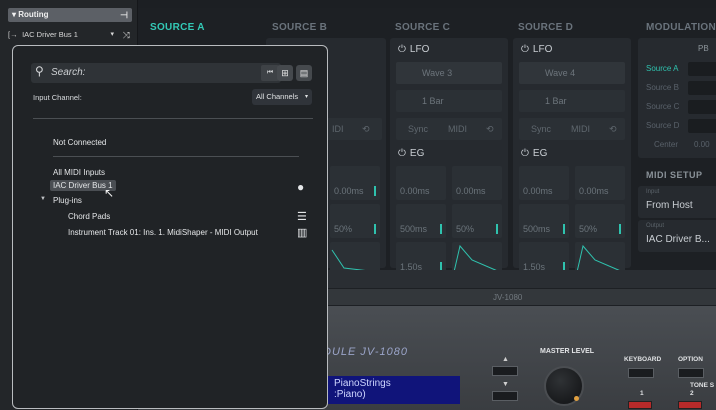 Image resolution: width=716 pixels, height=410 pixels. Describe the element at coordinates (505, 371) in the screenshot. I see `up-button` at that location.